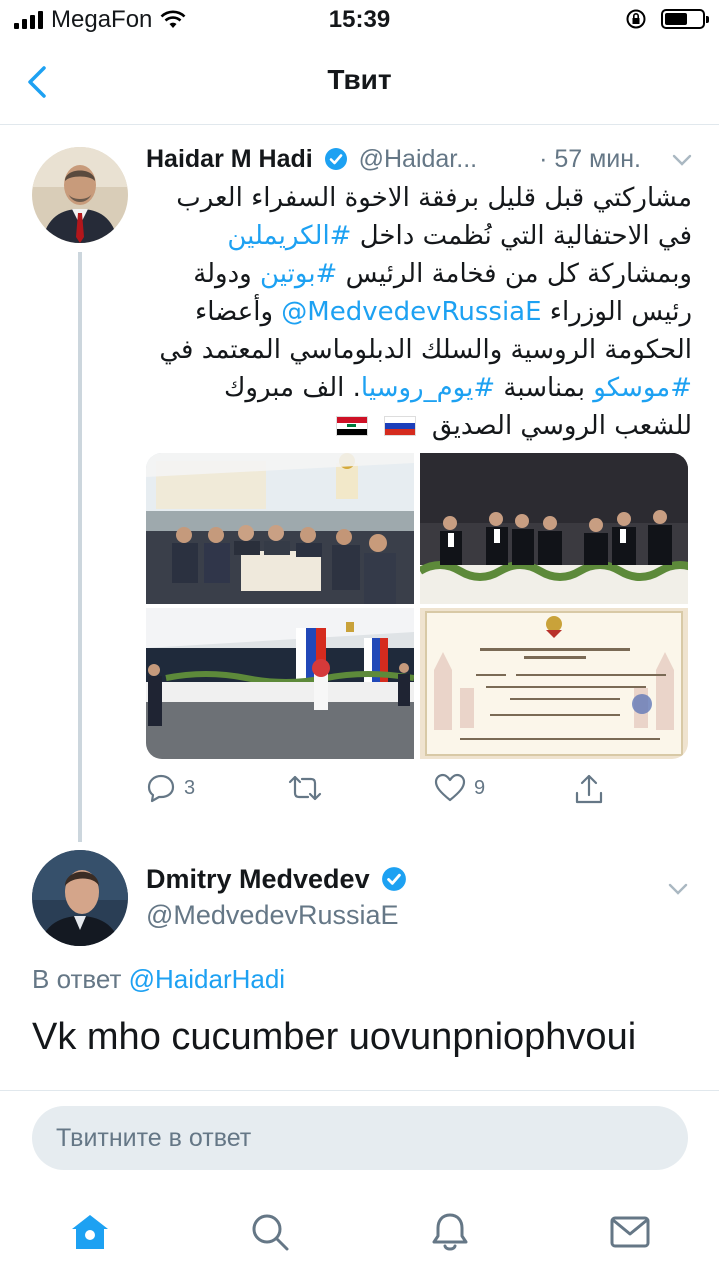 The image size is (719, 1280). I want to click on tweet-text-segment: بمناسبة, so click(544, 388).